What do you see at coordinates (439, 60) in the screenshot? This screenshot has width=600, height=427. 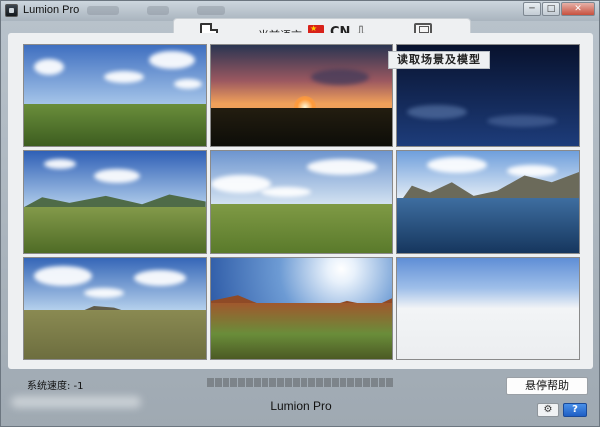 I see `load-scene-tooltip: 读取场景及模型` at bounding box center [439, 60].